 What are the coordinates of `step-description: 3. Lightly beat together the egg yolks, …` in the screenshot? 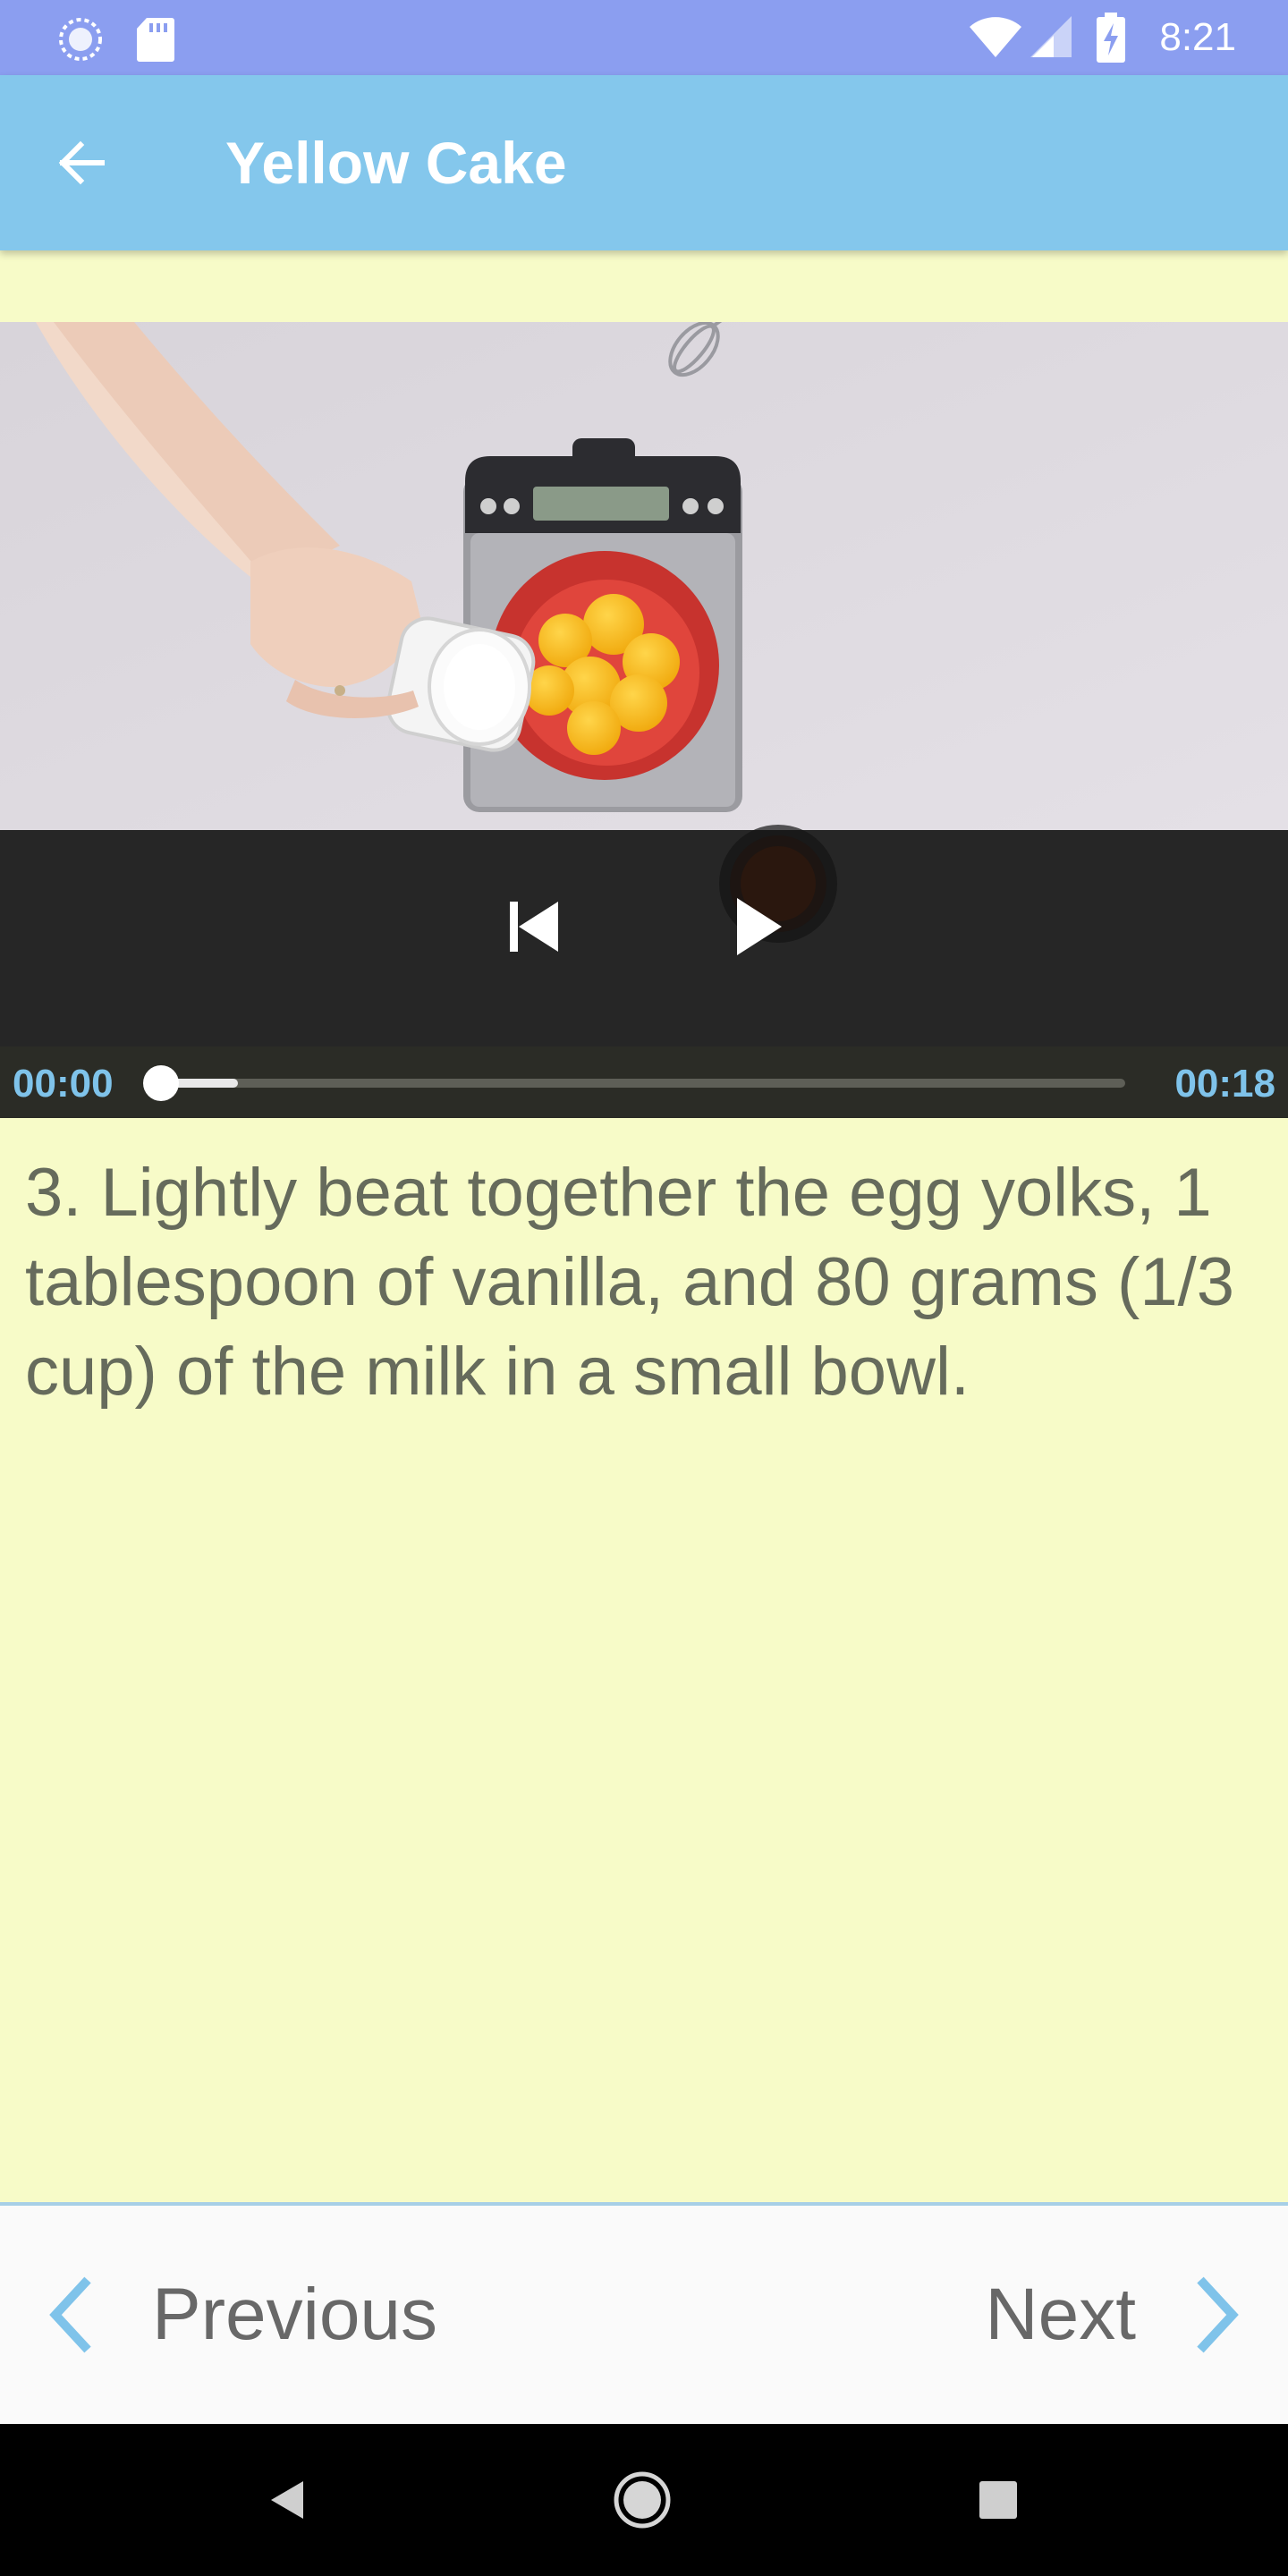 It's located at (629, 1282).